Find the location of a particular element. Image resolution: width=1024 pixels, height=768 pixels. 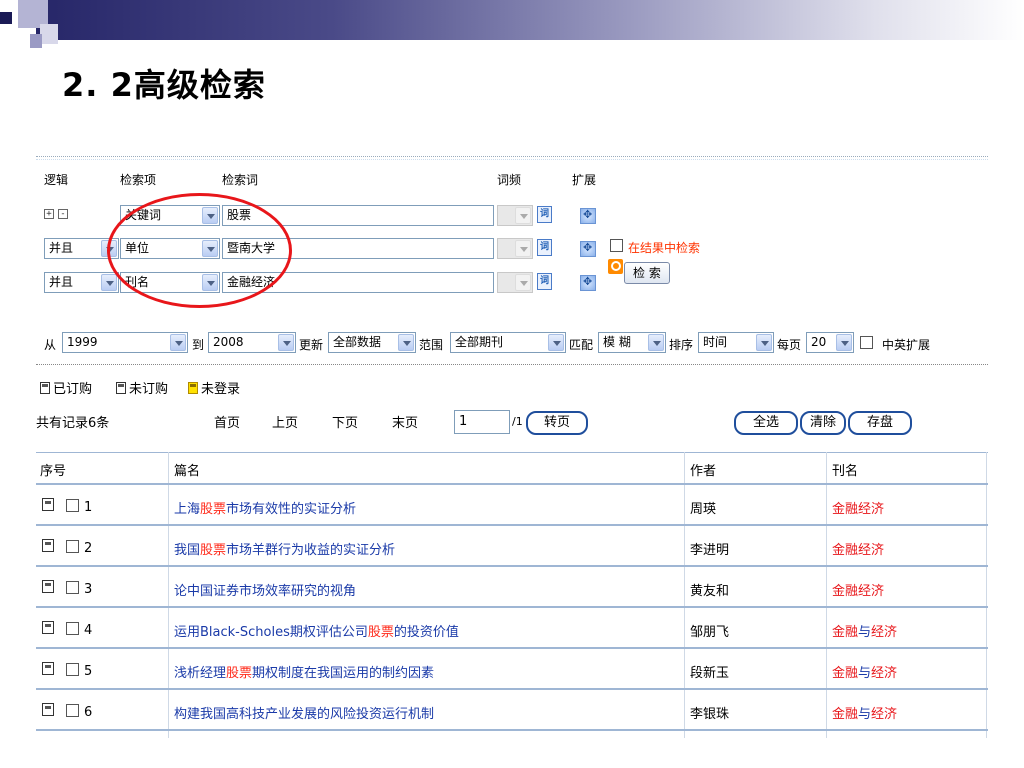

panel-border is located at coordinates (512, 158).